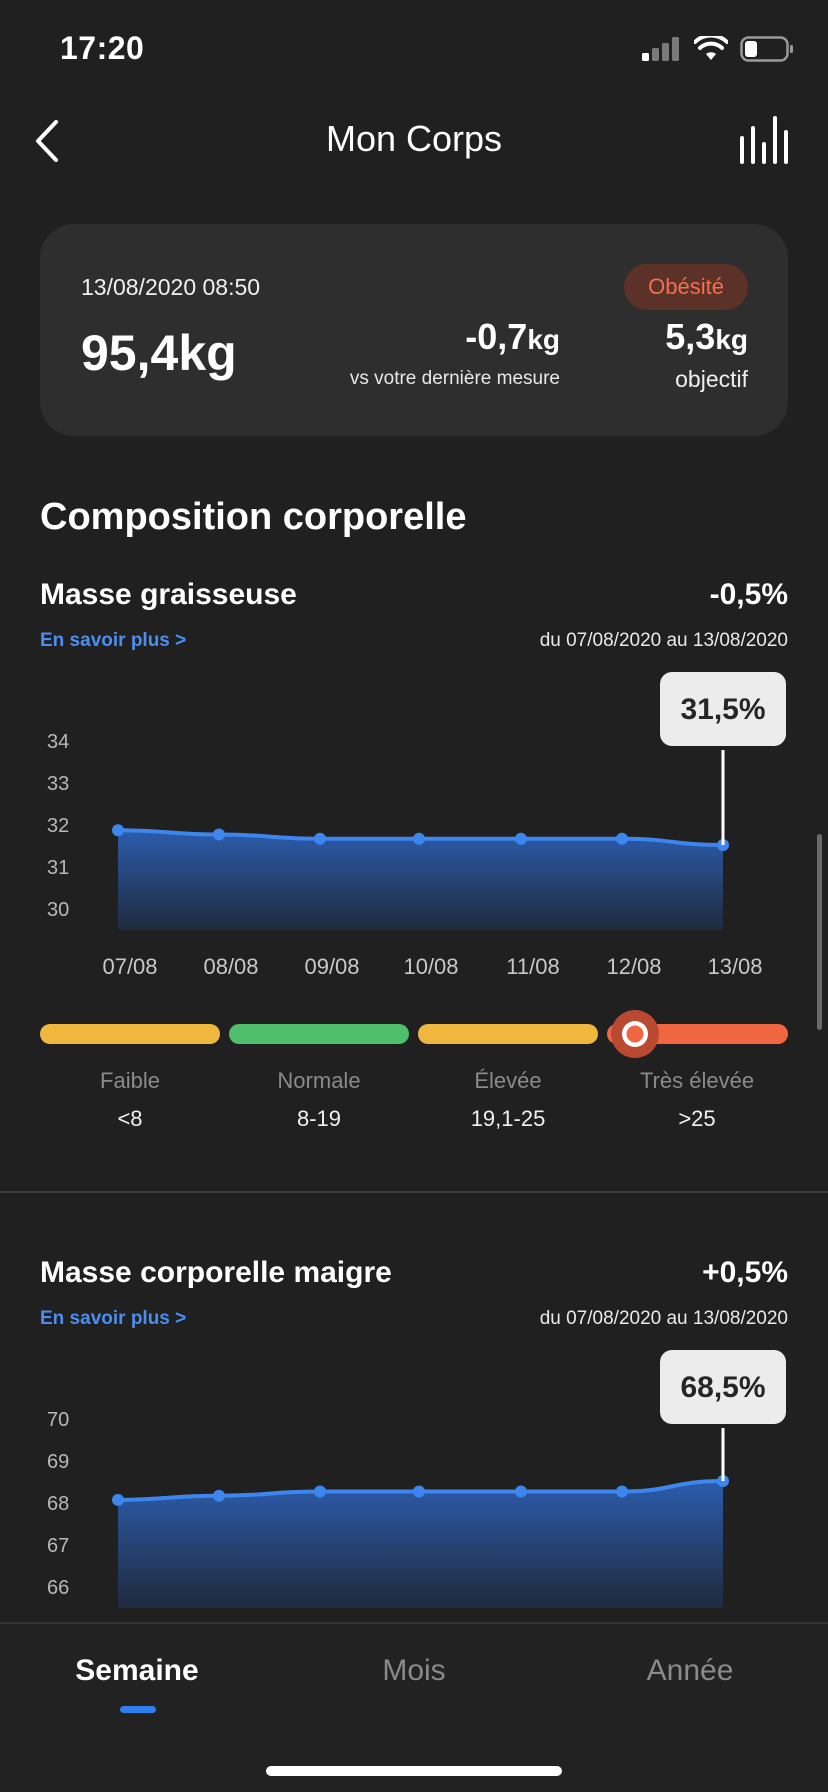  I want to click on home-indicator, so click(414, 1771).